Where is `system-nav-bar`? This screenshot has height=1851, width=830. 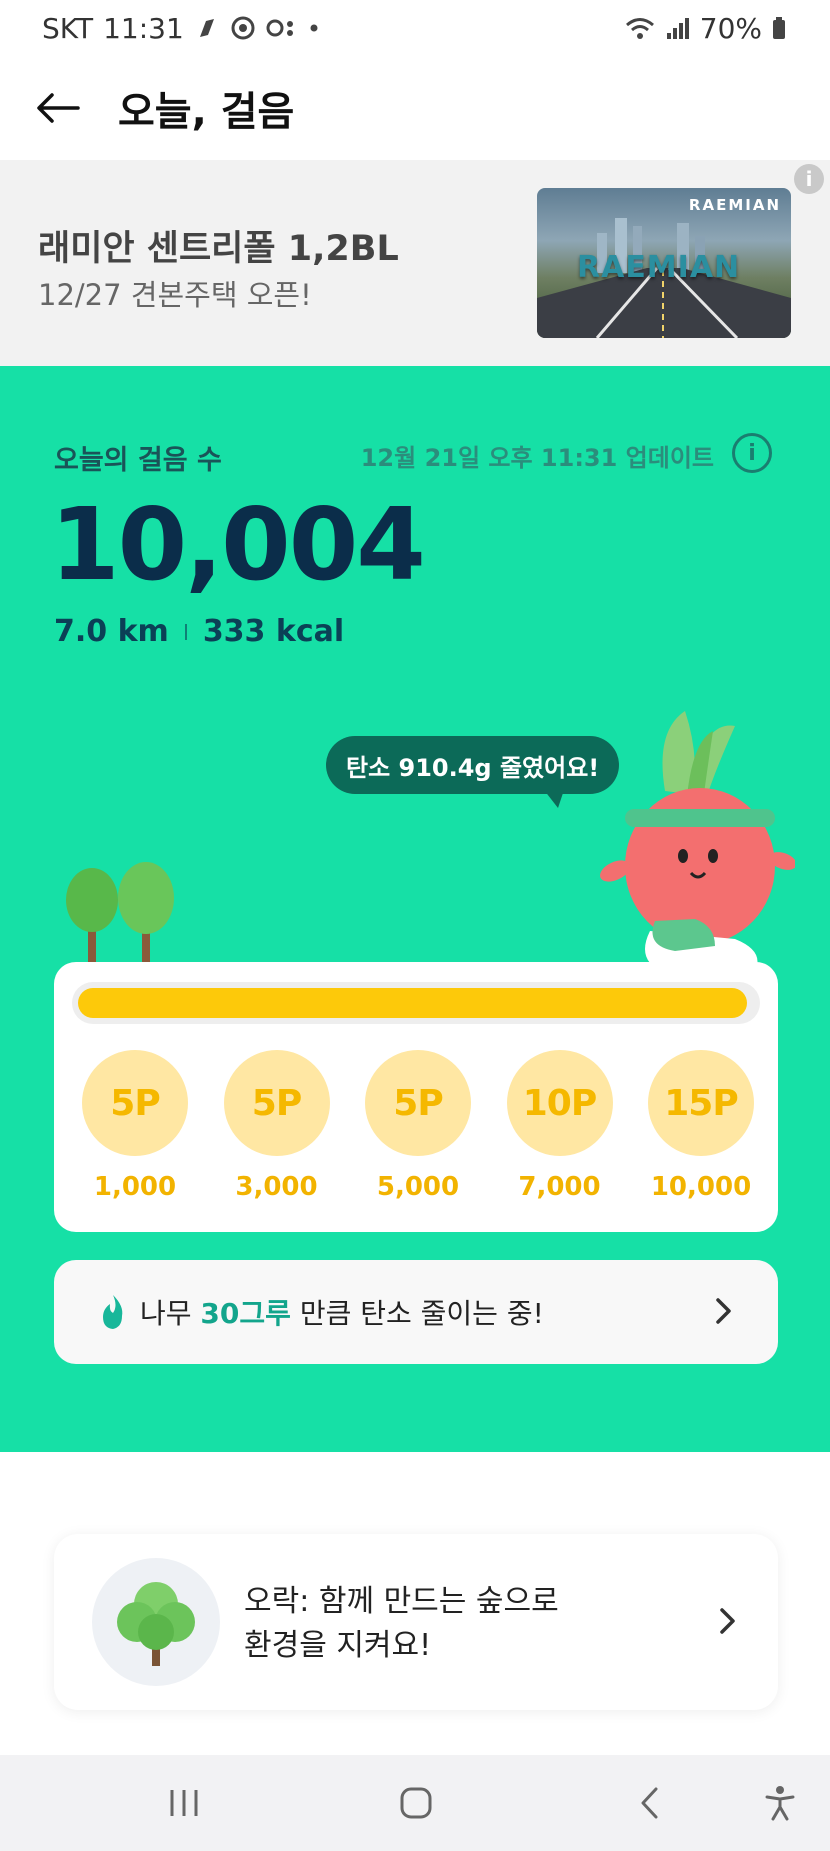
system-nav-bar is located at coordinates (415, 1803).